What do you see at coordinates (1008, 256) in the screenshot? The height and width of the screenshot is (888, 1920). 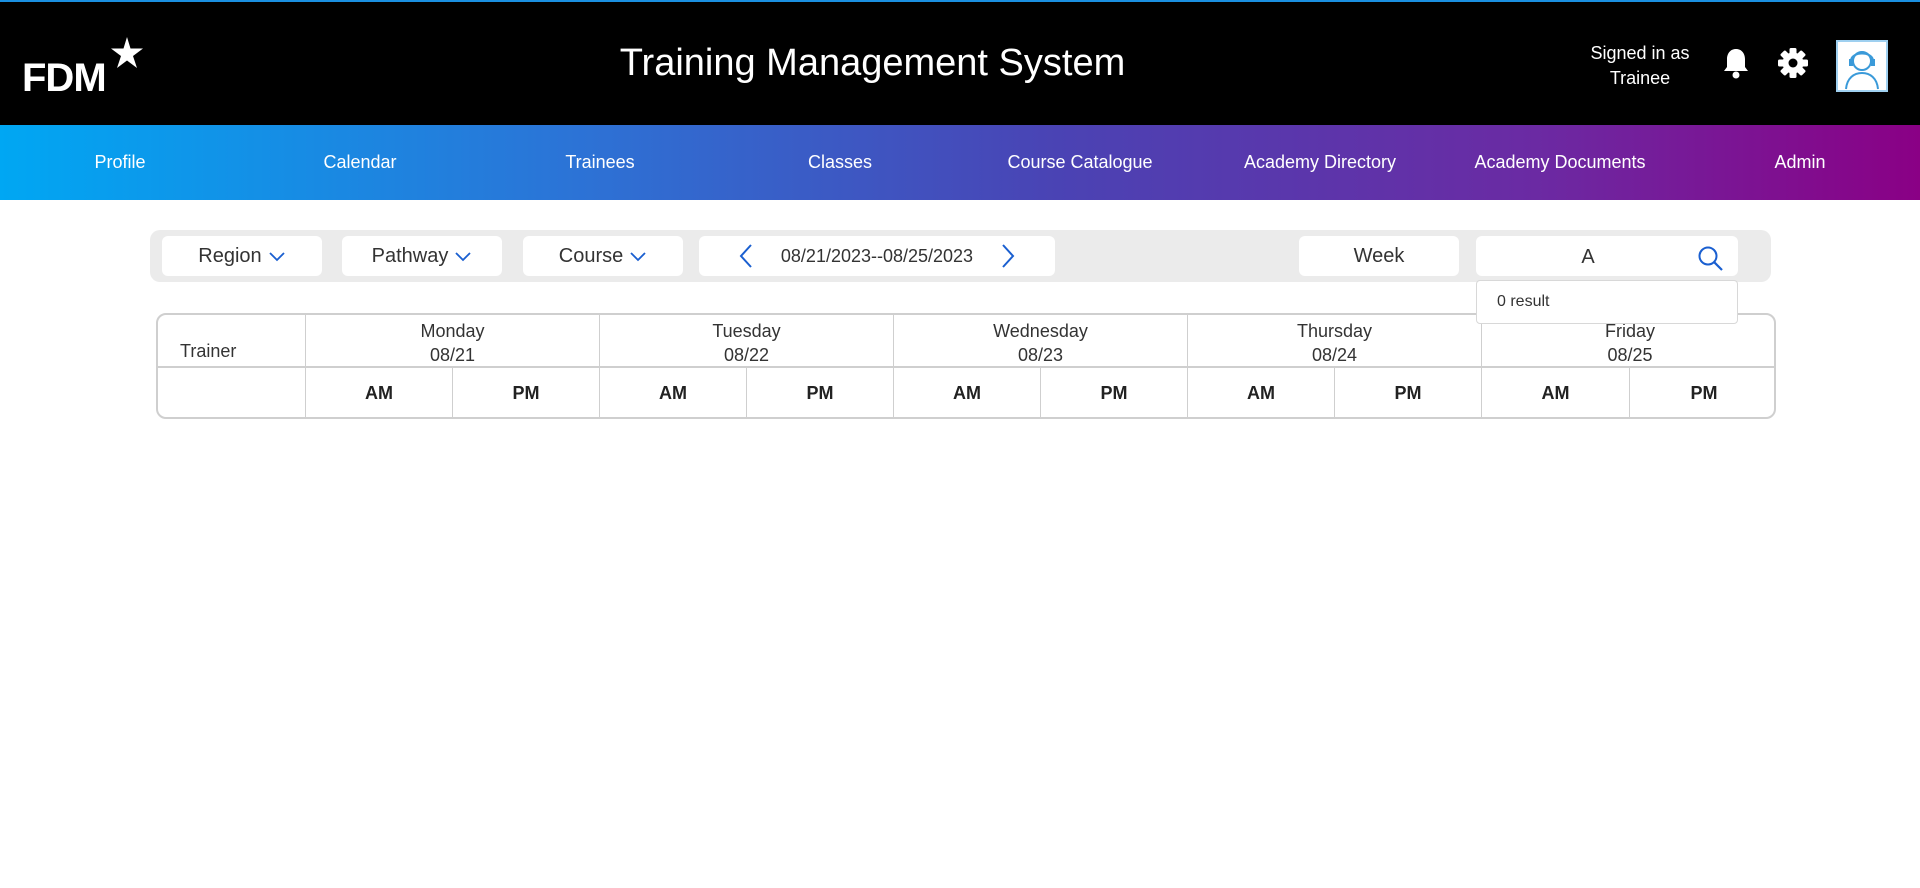 I see `chevron-right-icon` at bounding box center [1008, 256].